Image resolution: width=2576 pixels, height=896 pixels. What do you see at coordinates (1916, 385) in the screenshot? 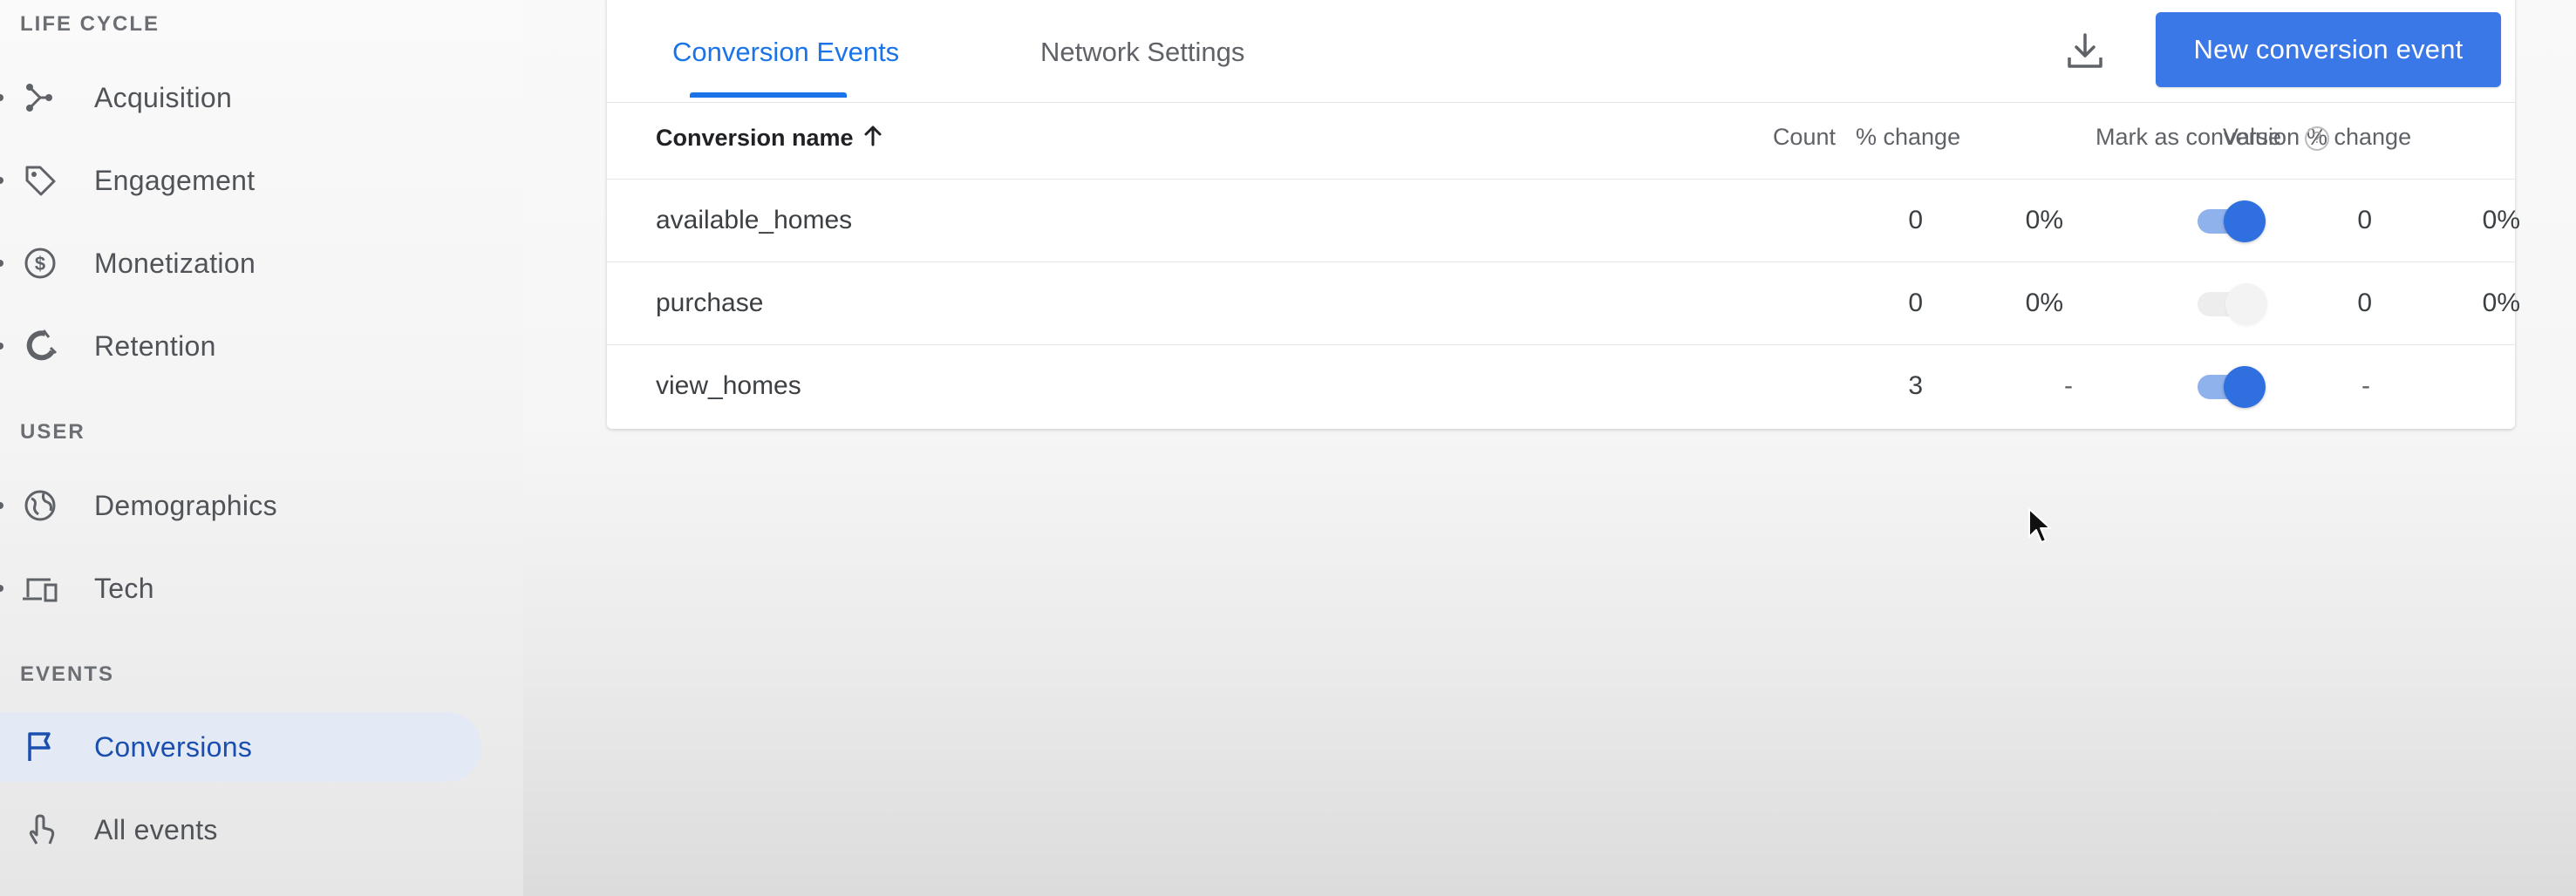
I see `count-cell: 3` at bounding box center [1916, 385].